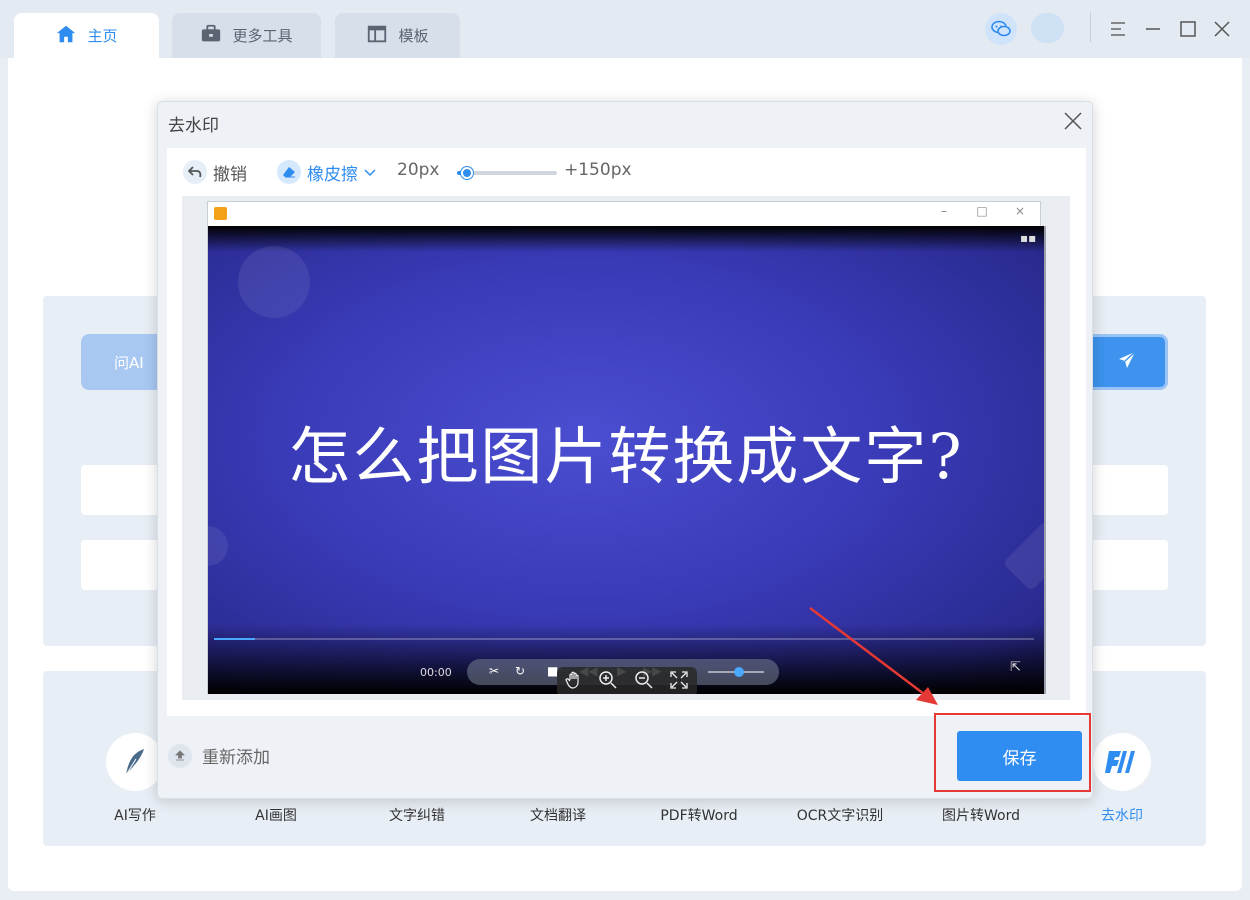  What do you see at coordinates (1047, 28) in the screenshot?
I see `user-avatar` at bounding box center [1047, 28].